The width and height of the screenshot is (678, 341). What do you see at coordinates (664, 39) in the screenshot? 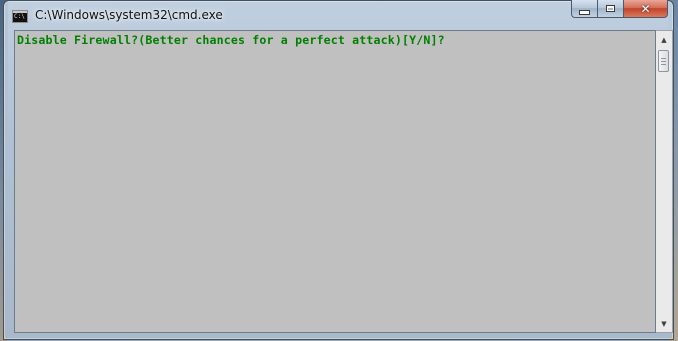
I see `scroll-up-arrow-icon: ▲` at bounding box center [664, 39].